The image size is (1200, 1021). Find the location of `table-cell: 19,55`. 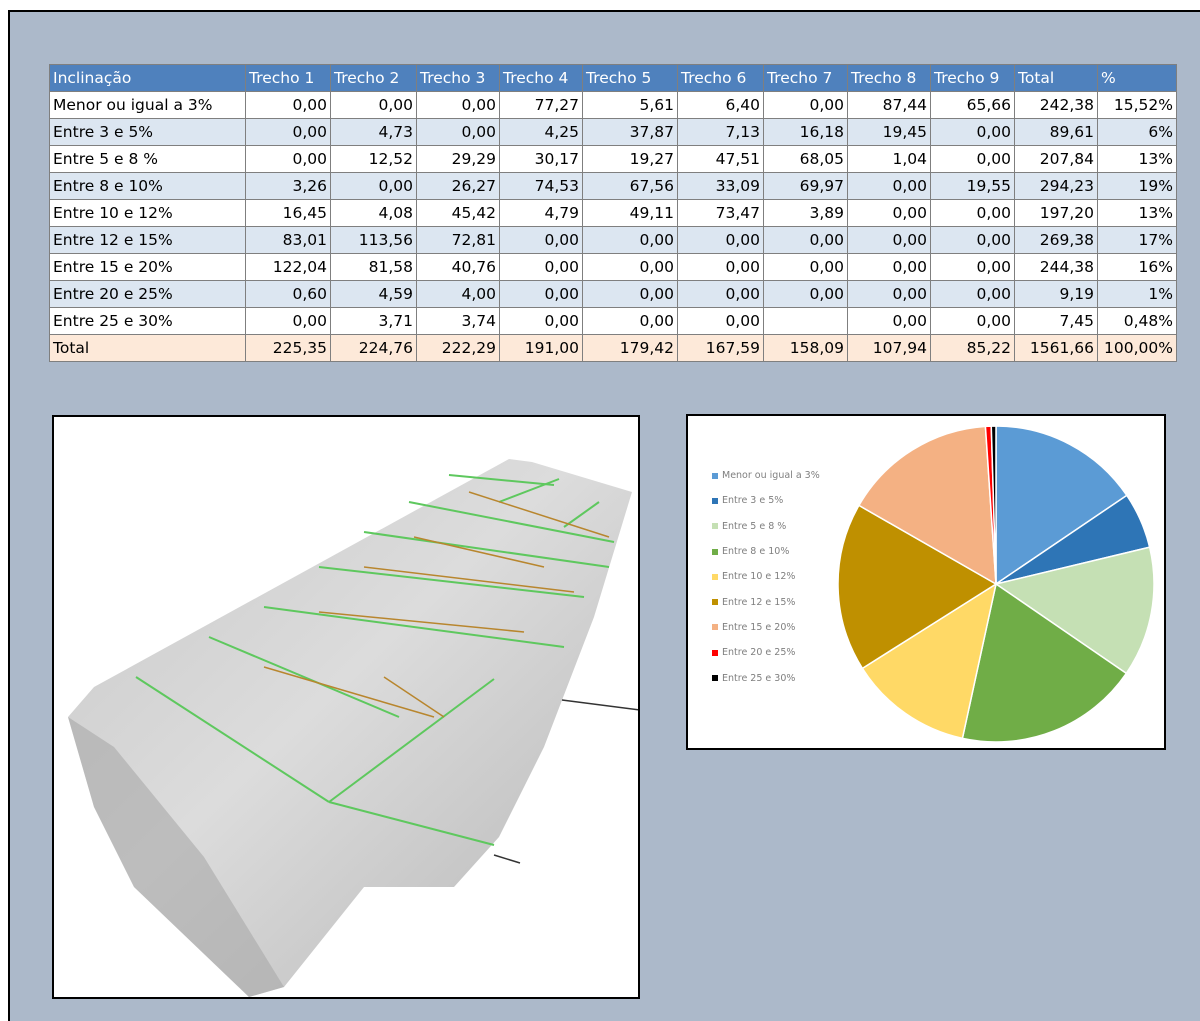

table-cell: 19,55 is located at coordinates (972, 186).